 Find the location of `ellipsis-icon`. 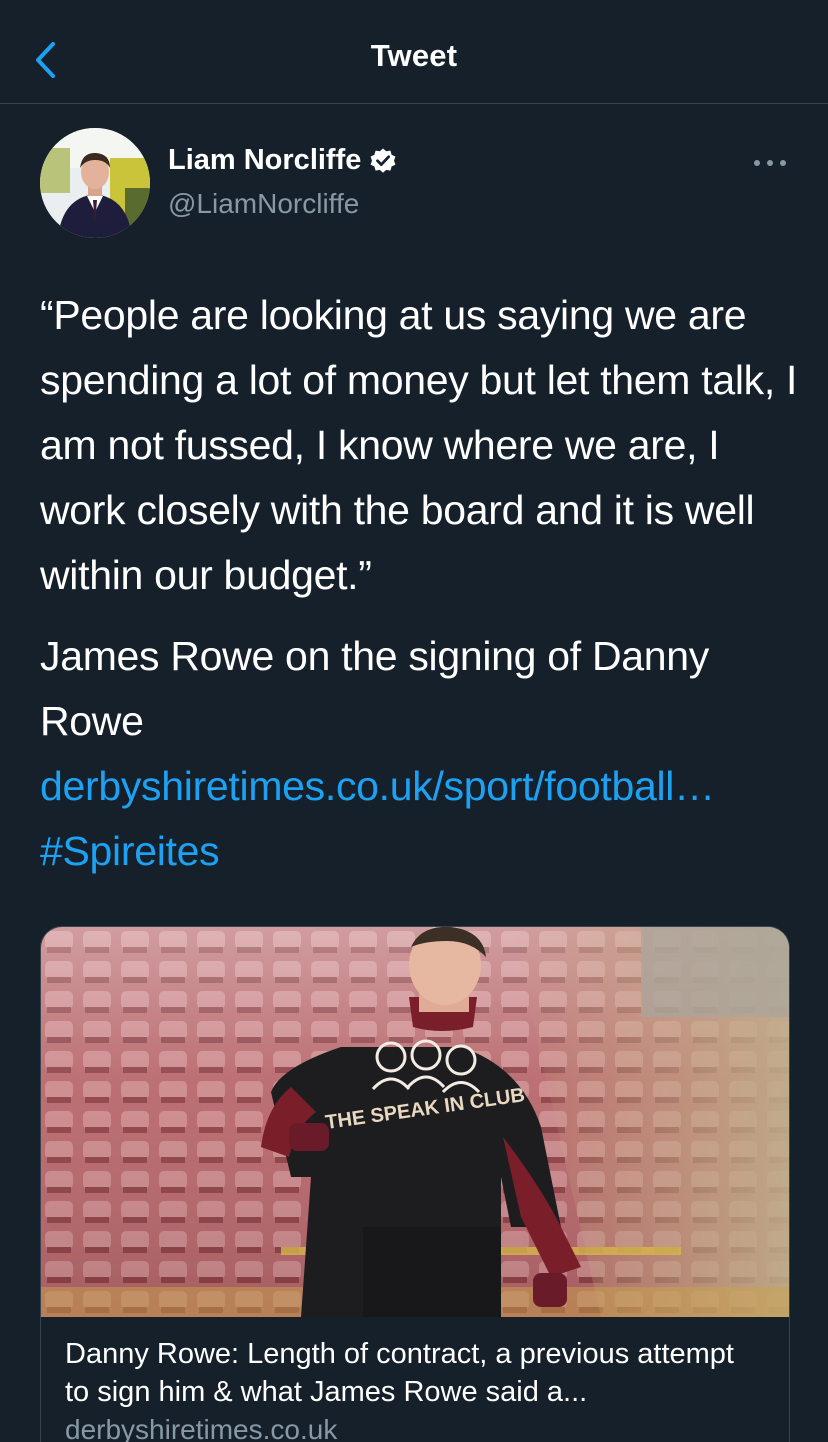

ellipsis-icon is located at coordinates (770, 163).